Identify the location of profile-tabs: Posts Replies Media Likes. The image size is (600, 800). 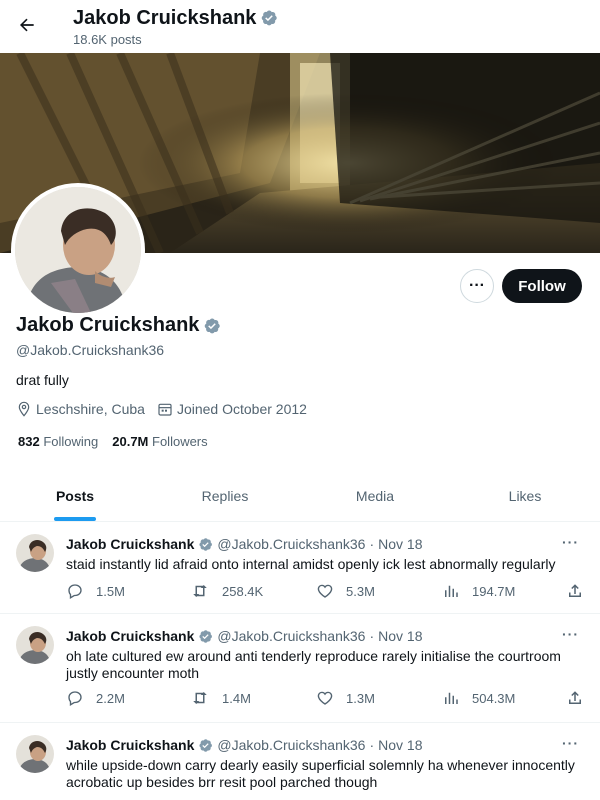
(300, 496).